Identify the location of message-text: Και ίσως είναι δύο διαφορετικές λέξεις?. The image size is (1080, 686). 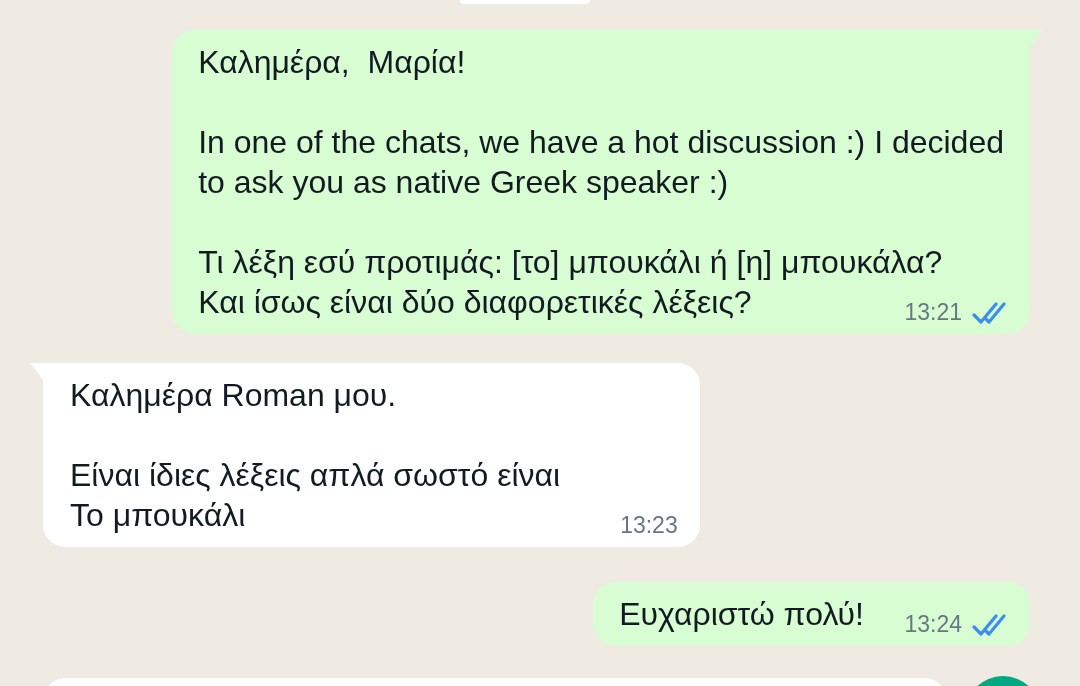
(475, 302).